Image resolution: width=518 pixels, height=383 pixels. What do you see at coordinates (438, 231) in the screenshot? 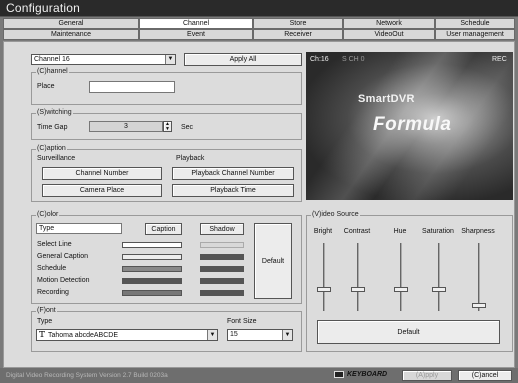
I see `slider-label-saturation: Saturation` at bounding box center [438, 231].